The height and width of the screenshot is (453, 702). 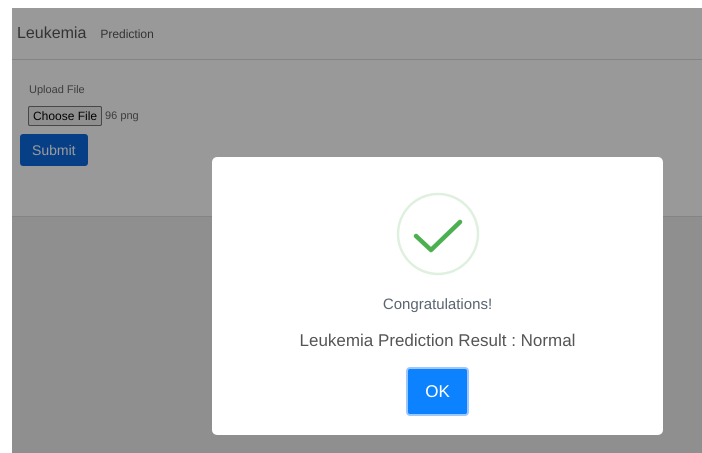 What do you see at coordinates (438, 234) in the screenshot?
I see `success-check-icon` at bounding box center [438, 234].